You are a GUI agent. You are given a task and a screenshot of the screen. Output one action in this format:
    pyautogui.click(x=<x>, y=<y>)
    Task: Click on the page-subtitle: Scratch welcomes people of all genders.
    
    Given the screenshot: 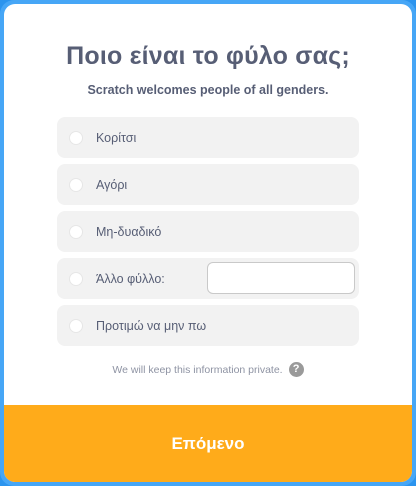 What is the action you would take?
    pyautogui.click(x=208, y=90)
    